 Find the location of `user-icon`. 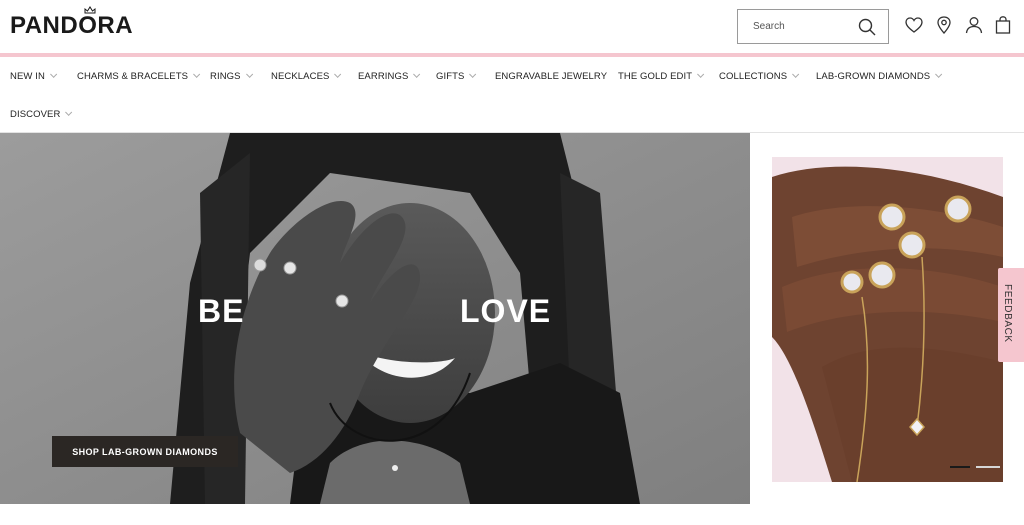

user-icon is located at coordinates (974, 25).